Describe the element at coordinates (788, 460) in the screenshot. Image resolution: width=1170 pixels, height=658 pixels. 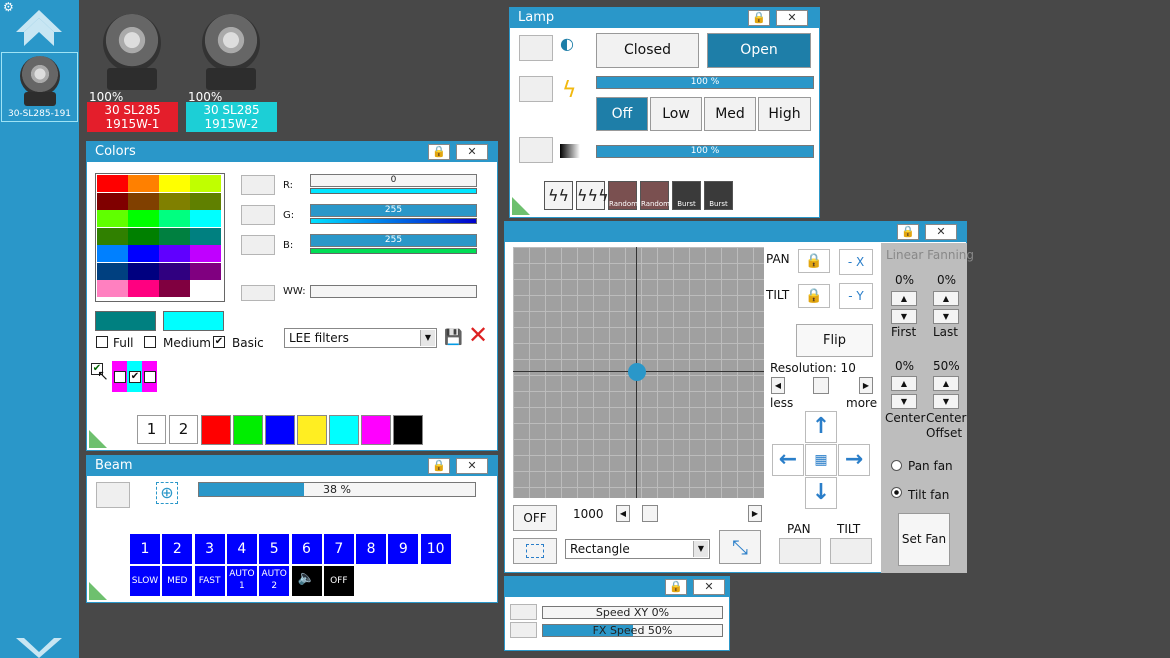
I see `arrow-left-icon: ←` at that location.